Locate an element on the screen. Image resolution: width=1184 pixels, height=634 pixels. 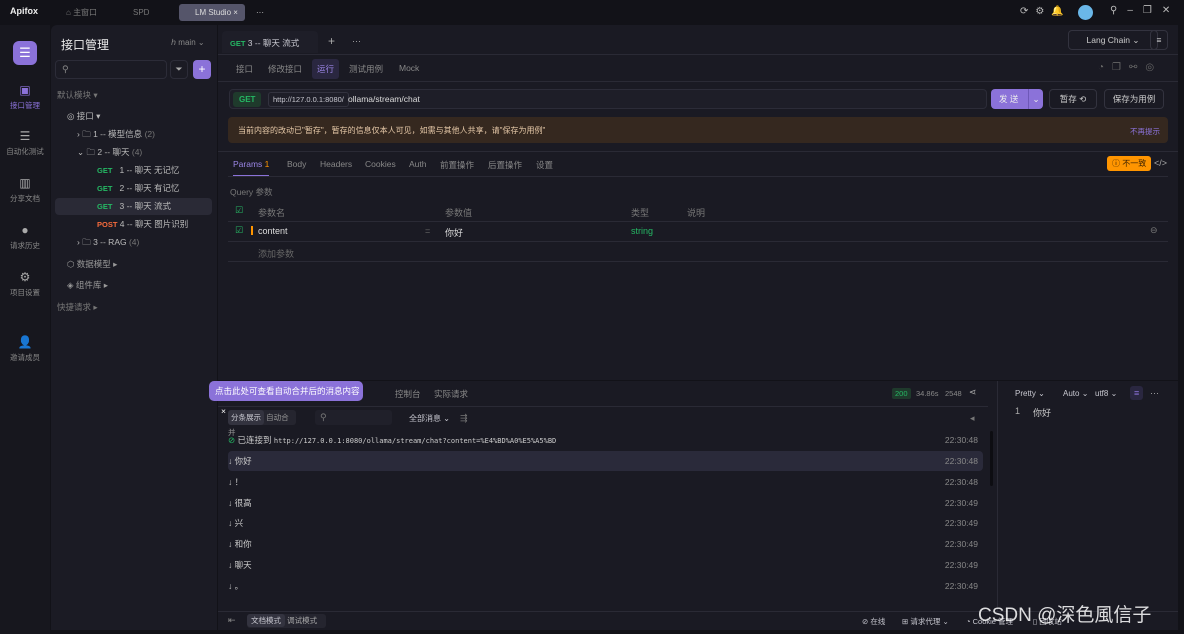
branch-select: ℎ main ⌄ is located at coordinates (188, 42).